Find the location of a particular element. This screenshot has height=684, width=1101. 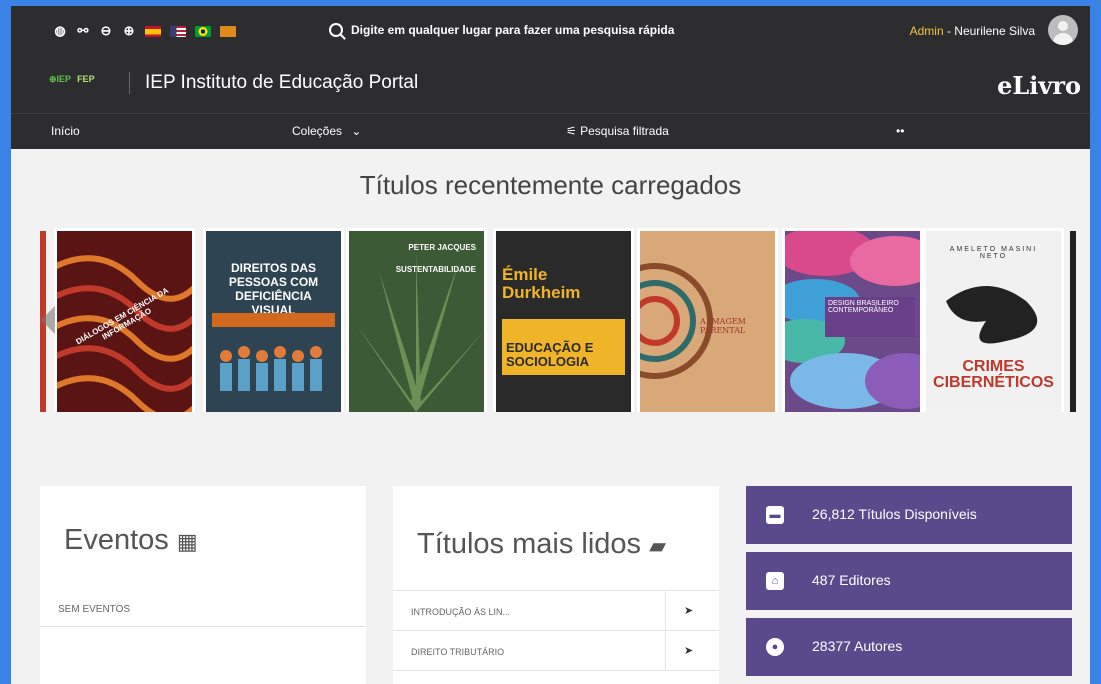

calendar-icon: ▦ is located at coordinates (187, 541).